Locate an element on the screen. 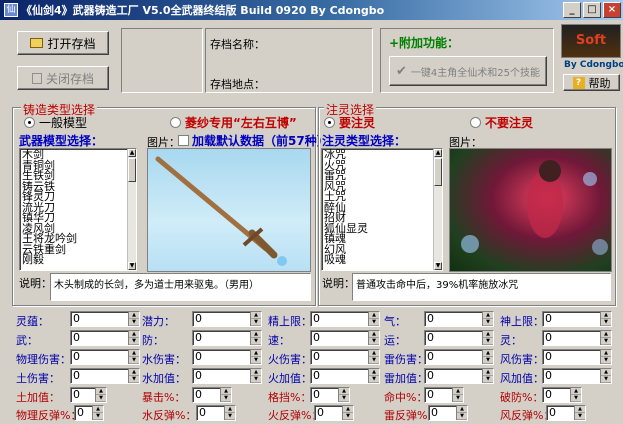 This screenshot has height=424, width=623. help-button: ? 帮助 is located at coordinates (591, 82).